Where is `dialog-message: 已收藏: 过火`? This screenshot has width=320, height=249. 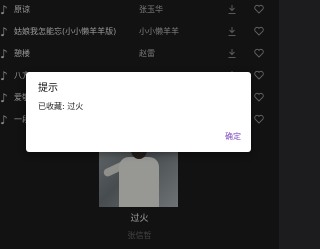
dialog-message: 已收藏: 过火 is located at coordinates (61, 106).